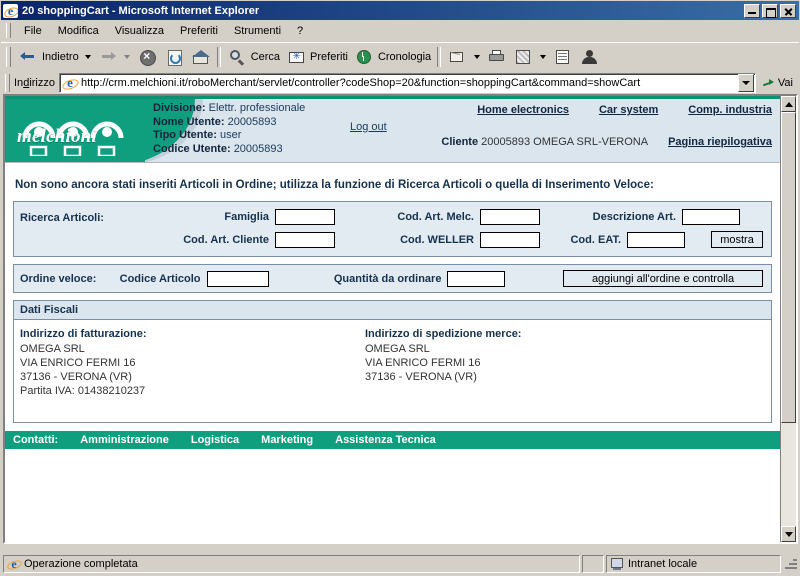 The width and height of the screenshot is (800, 576). What do you see at coordinates (265, 57) in the screenshot?
I see `search-button-label: Cerca` at bounding box center [265, 57].